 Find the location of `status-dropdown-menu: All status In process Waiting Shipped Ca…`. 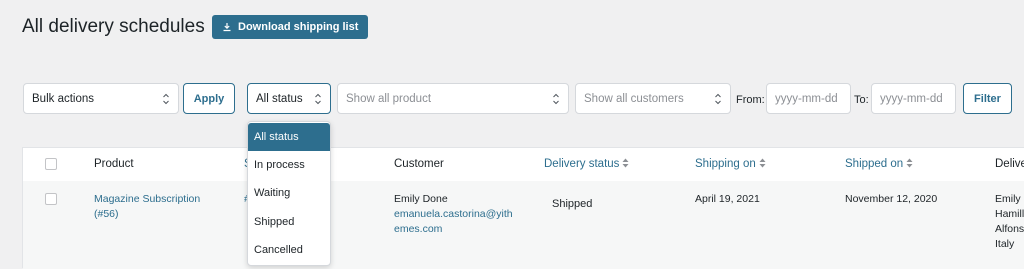

status-dropdown-menu: All status In process Waiting Shipped Ca… is located at coordinates (289, 193).